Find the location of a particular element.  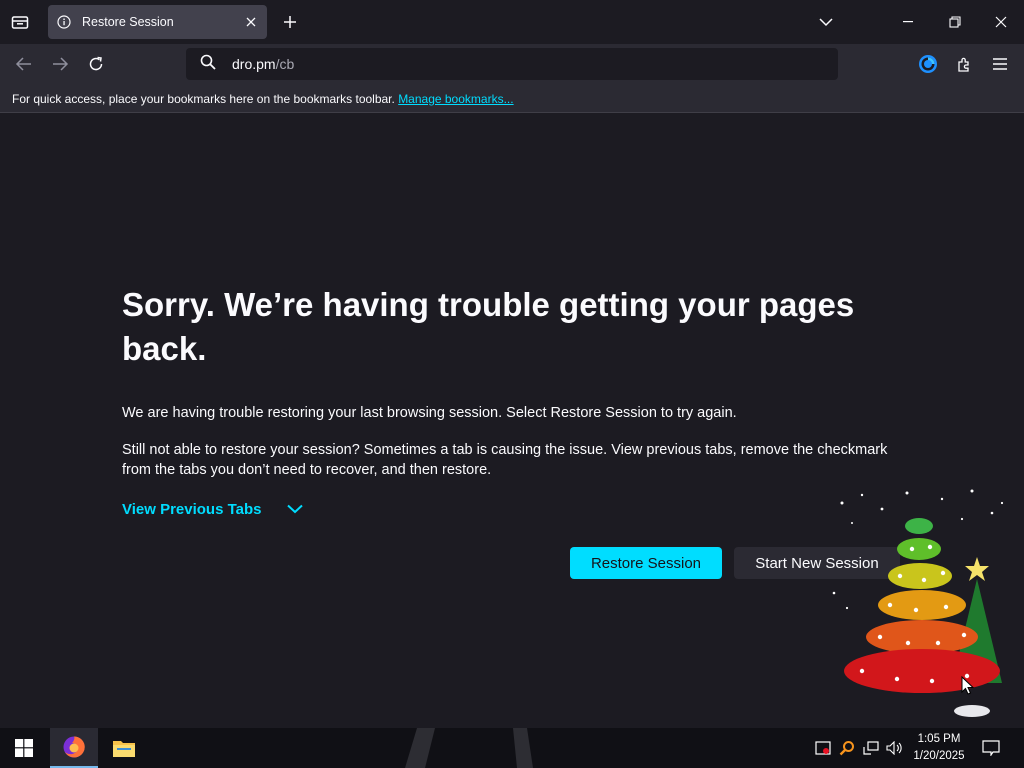

windows-taskbar: 1:05 PM 1/20/2025 is located at coordinates (512, 748).